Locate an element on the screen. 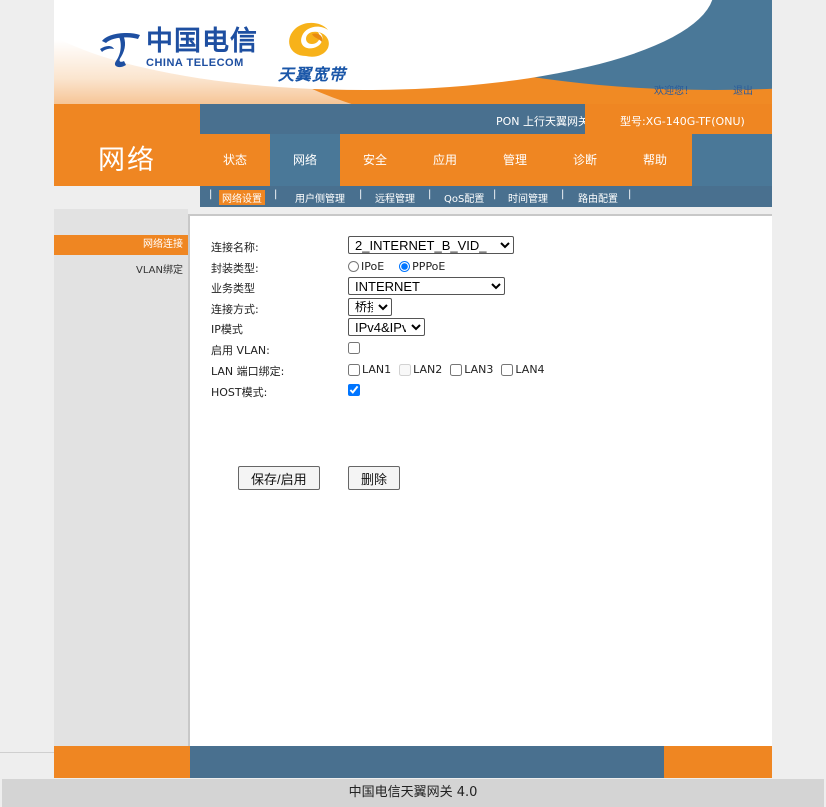 The image size is (826, 807). host-mode-checkbox is located at coordinates (354, 390).